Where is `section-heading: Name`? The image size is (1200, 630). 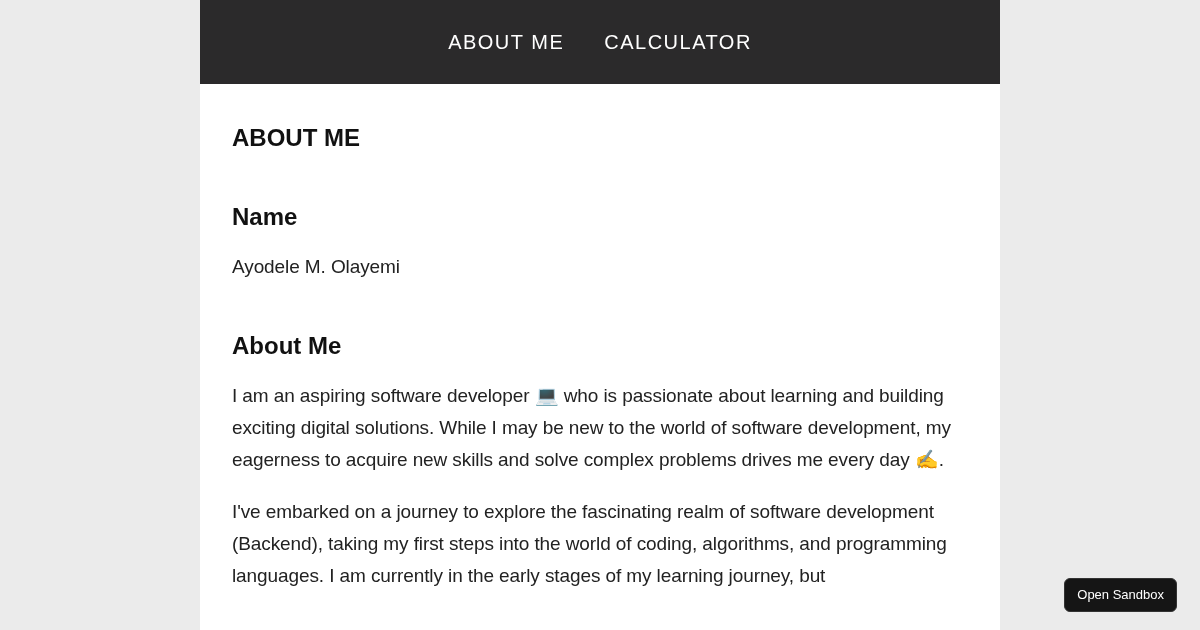
section-heading: Name is located at coordinates (265, 217).